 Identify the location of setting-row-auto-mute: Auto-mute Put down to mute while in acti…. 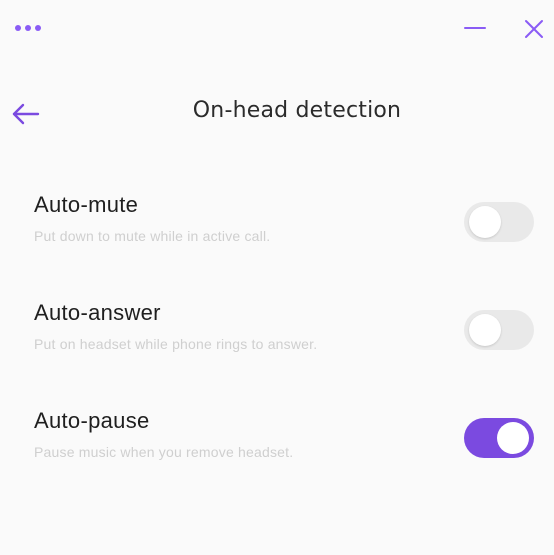
(277, 232).